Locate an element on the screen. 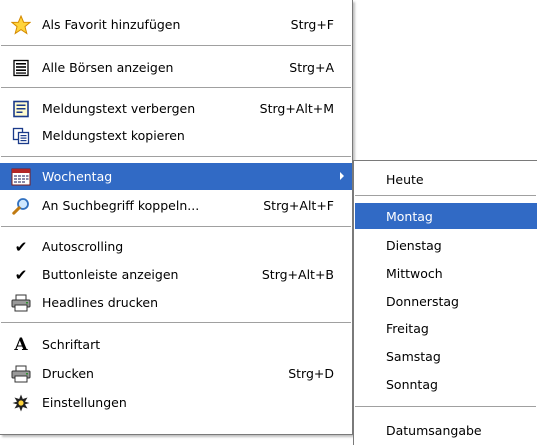 This screenshot has height=445, width=537. submenu-item-label: Datumsangabe is located at coordinates (434, 430).